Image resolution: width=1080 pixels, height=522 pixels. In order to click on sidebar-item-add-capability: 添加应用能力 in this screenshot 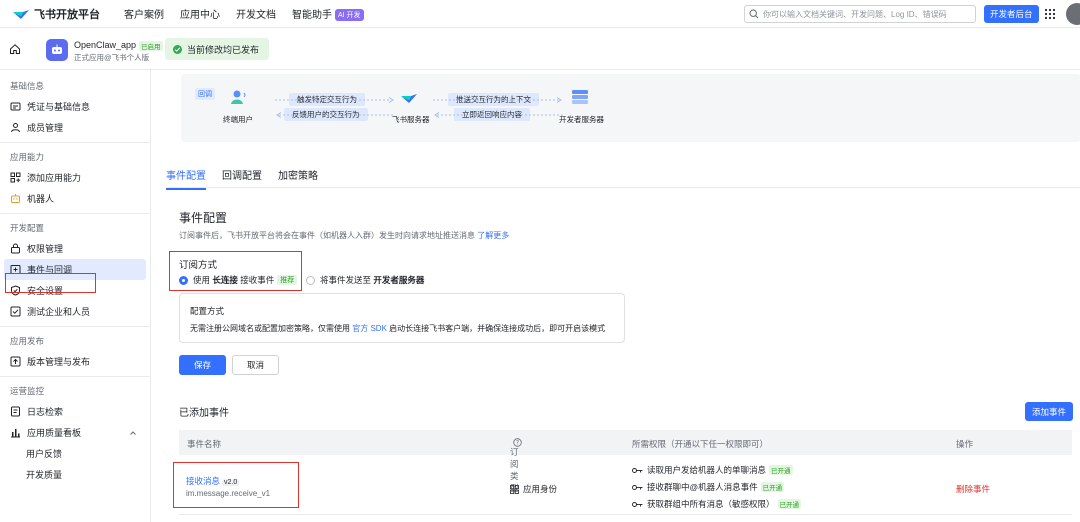, I will do `click(75, 177)`.